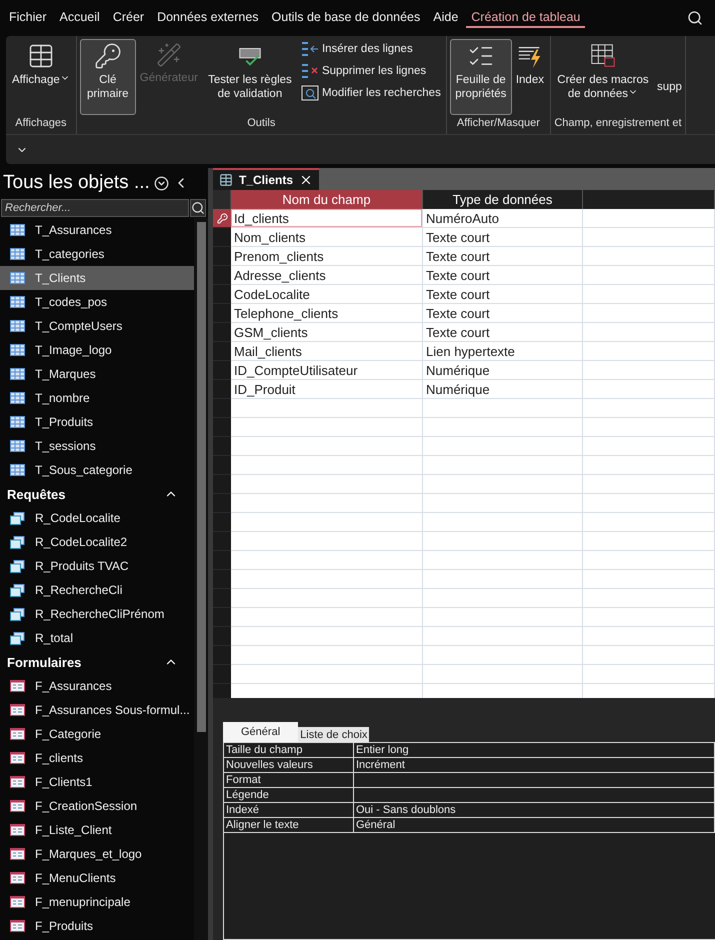 The height and width of the screenshot is (940, 715). Describe the element at coordinates (534, 750) in the screenshot. I see `property-value: Entier long` at that location.